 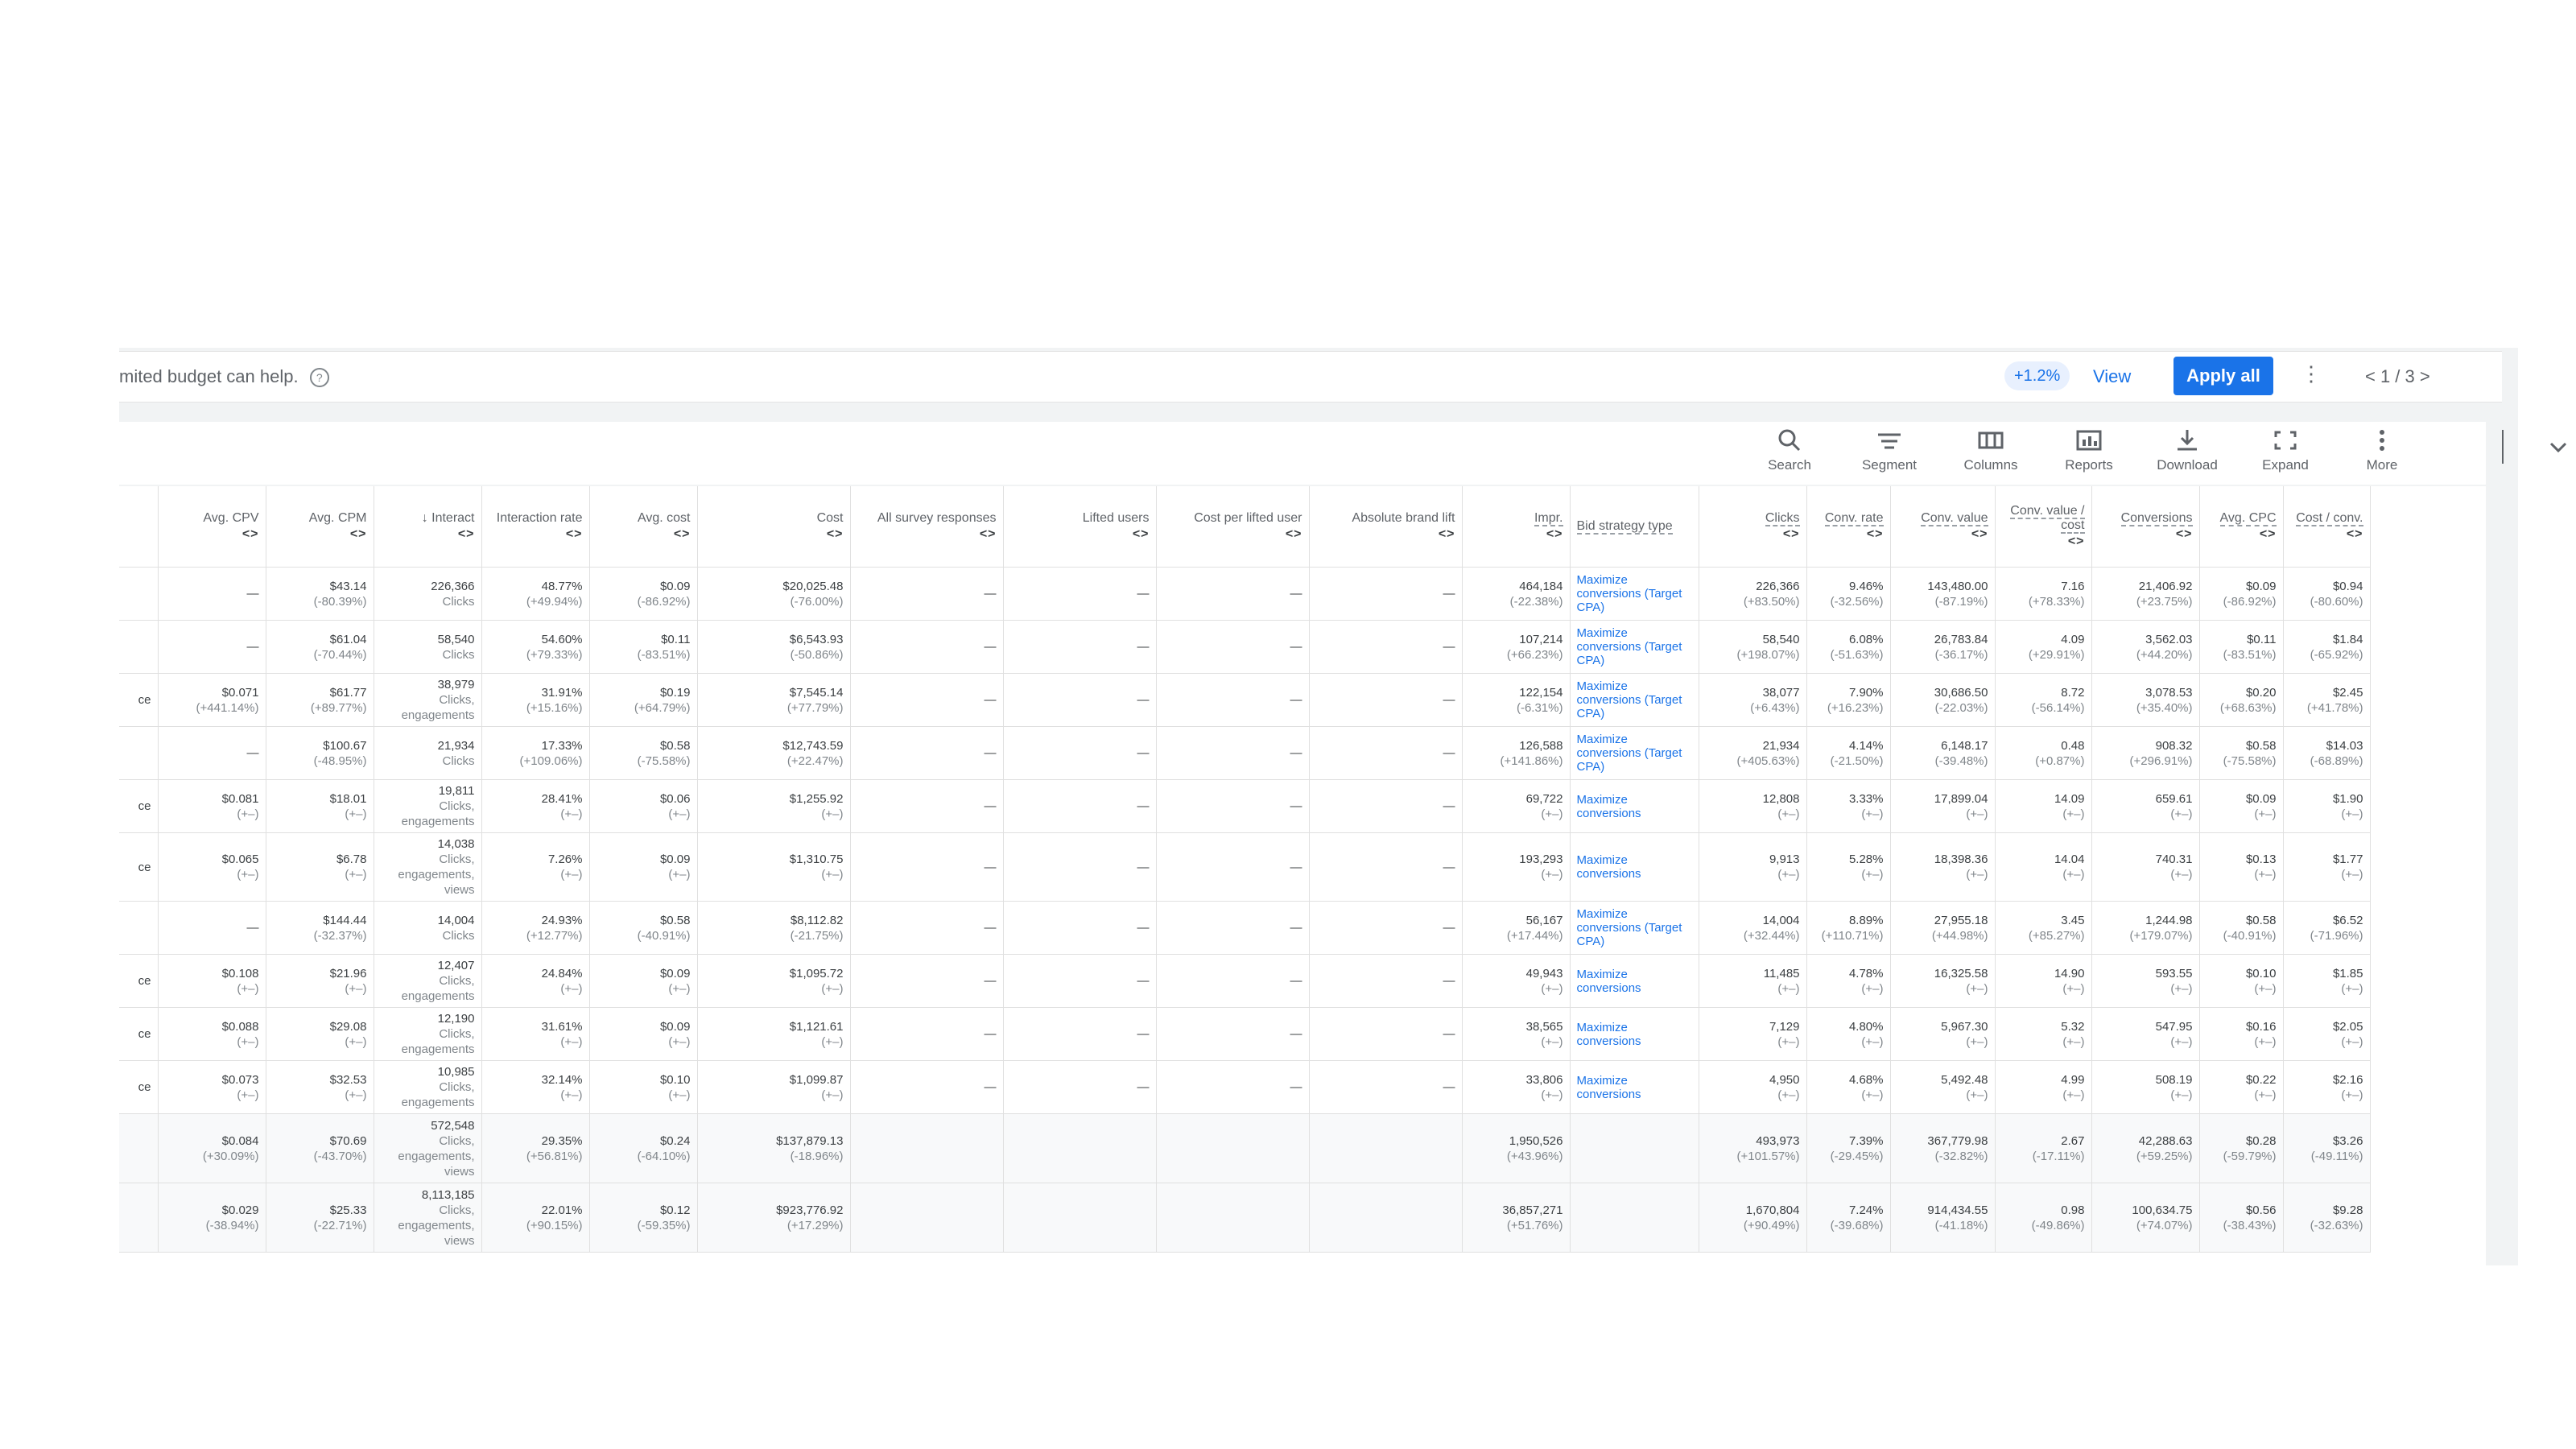 I want to click on column-header: Cost per lifted user <>, so click(x=1233, y=527).